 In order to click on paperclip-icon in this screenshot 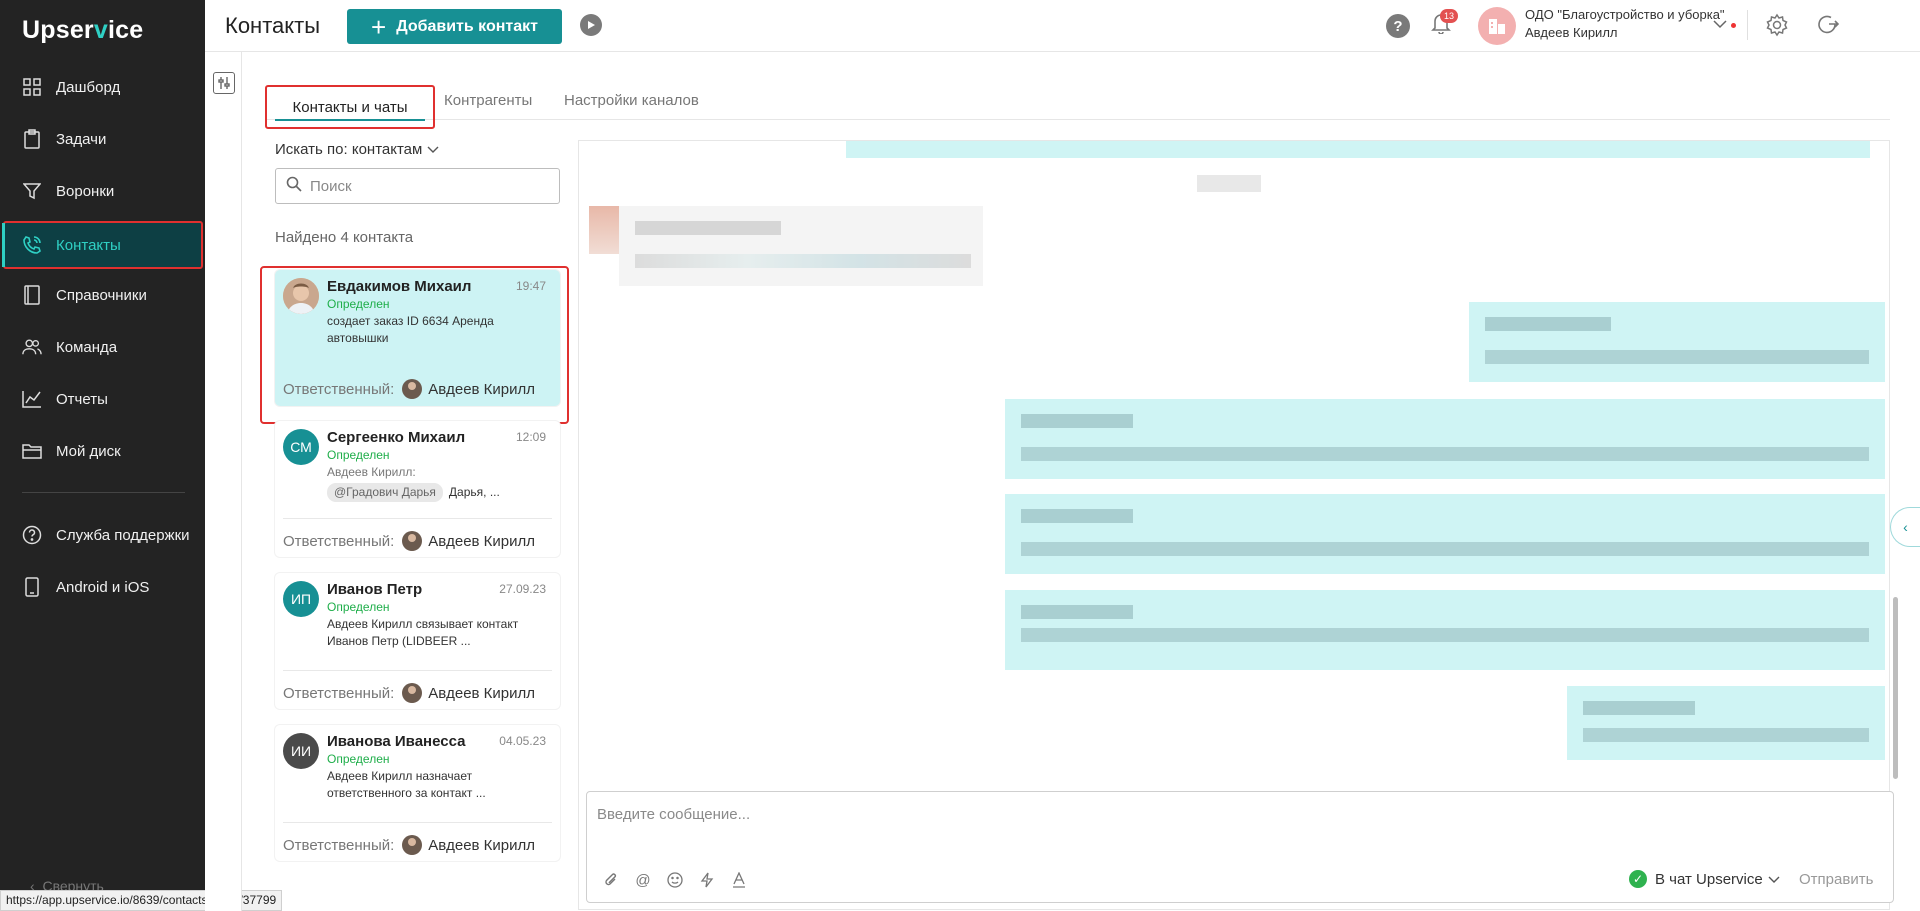, I will do `click(611, 880)`.